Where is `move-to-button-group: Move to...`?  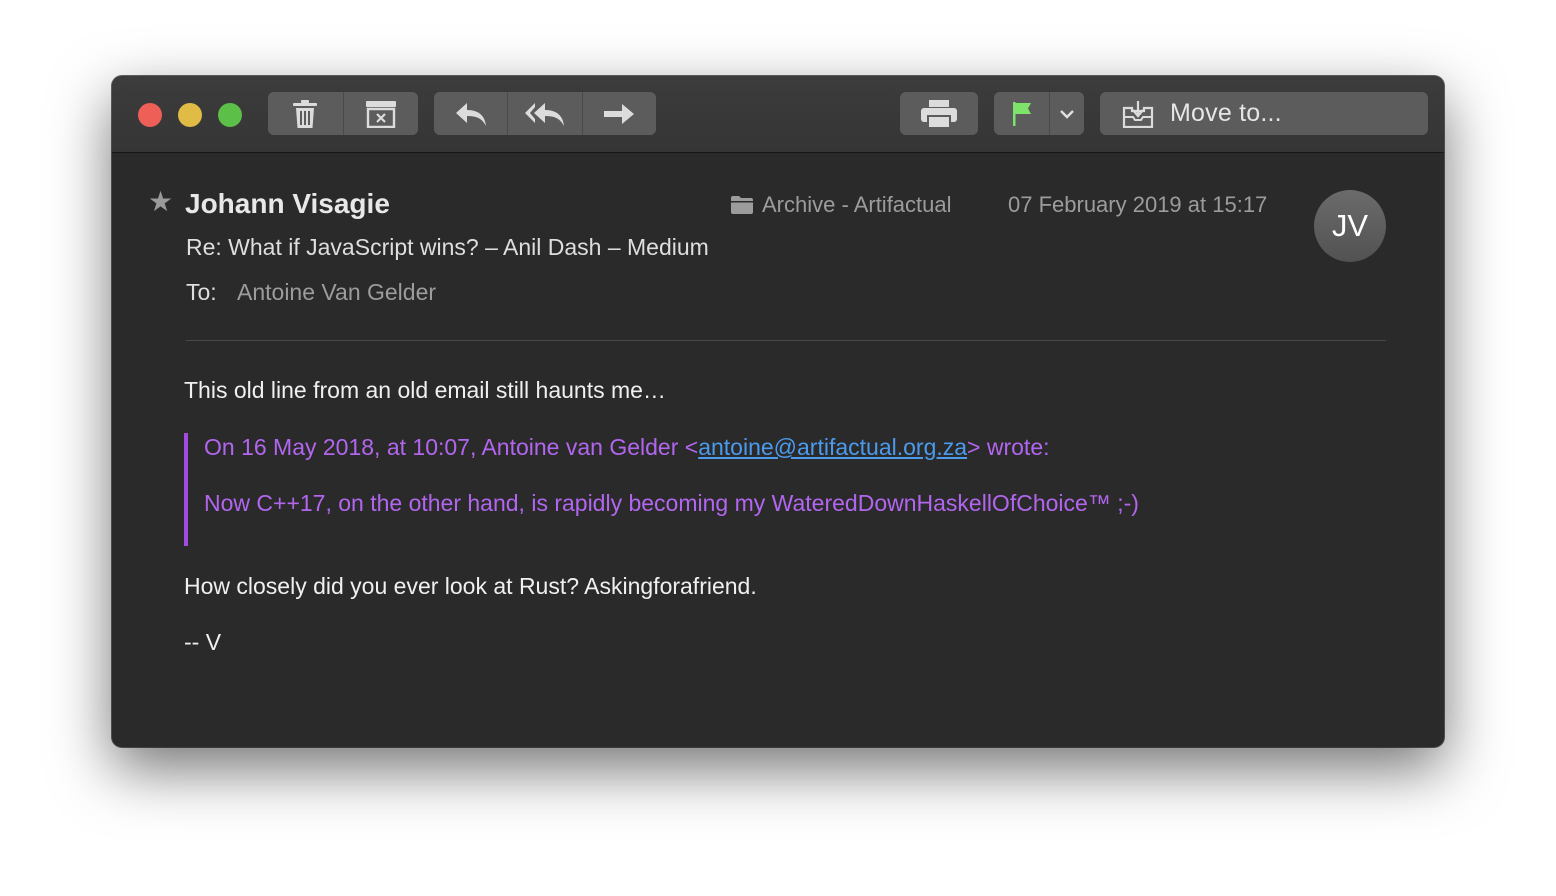 move-to-button-group: Move to... is located at coordinates (1264, 113).